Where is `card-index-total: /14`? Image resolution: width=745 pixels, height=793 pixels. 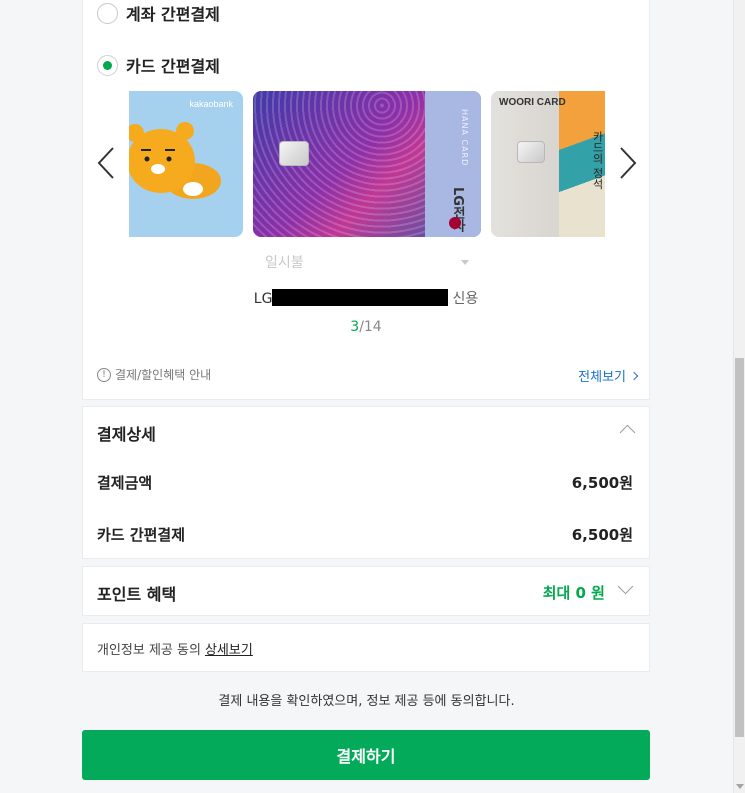 card-index-total: /14 is located at coordinates (370, 327).